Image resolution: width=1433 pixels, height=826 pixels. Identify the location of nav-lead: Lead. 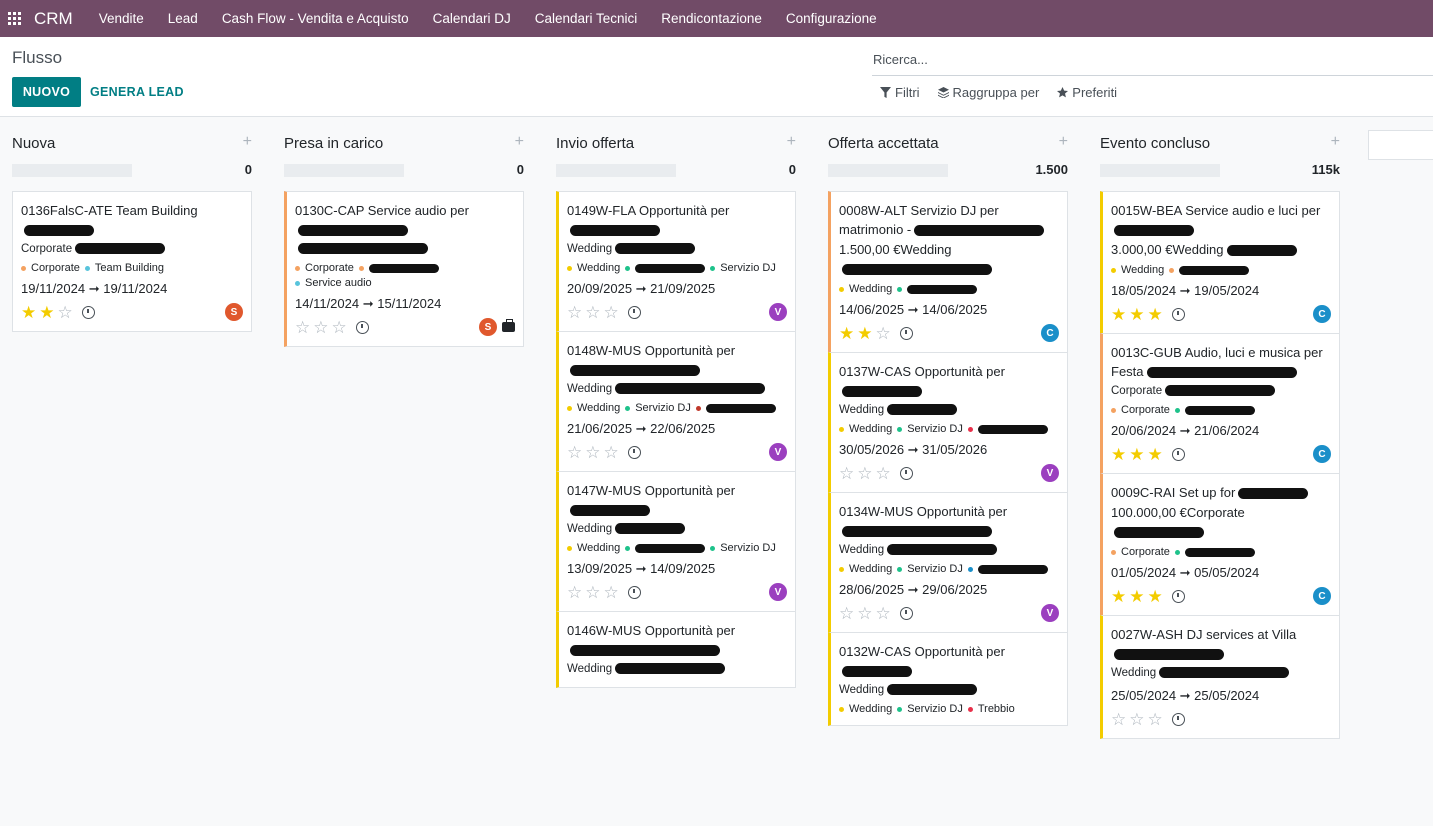
(183, 18).